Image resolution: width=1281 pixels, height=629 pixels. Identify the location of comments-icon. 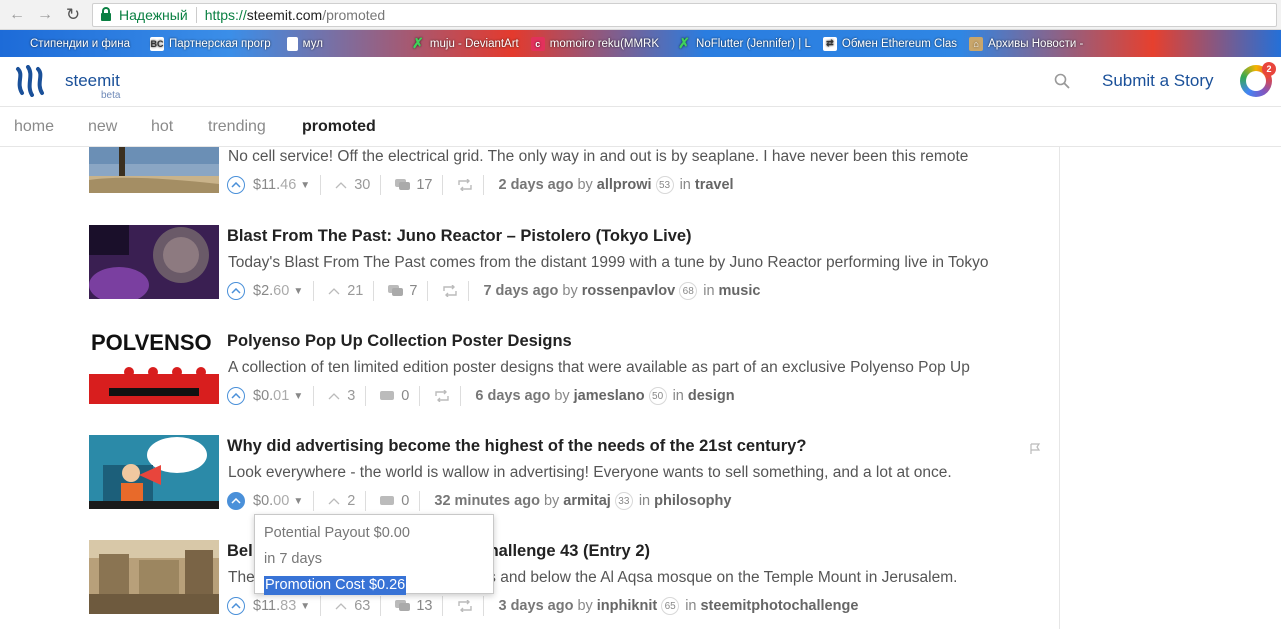
(396, 290).